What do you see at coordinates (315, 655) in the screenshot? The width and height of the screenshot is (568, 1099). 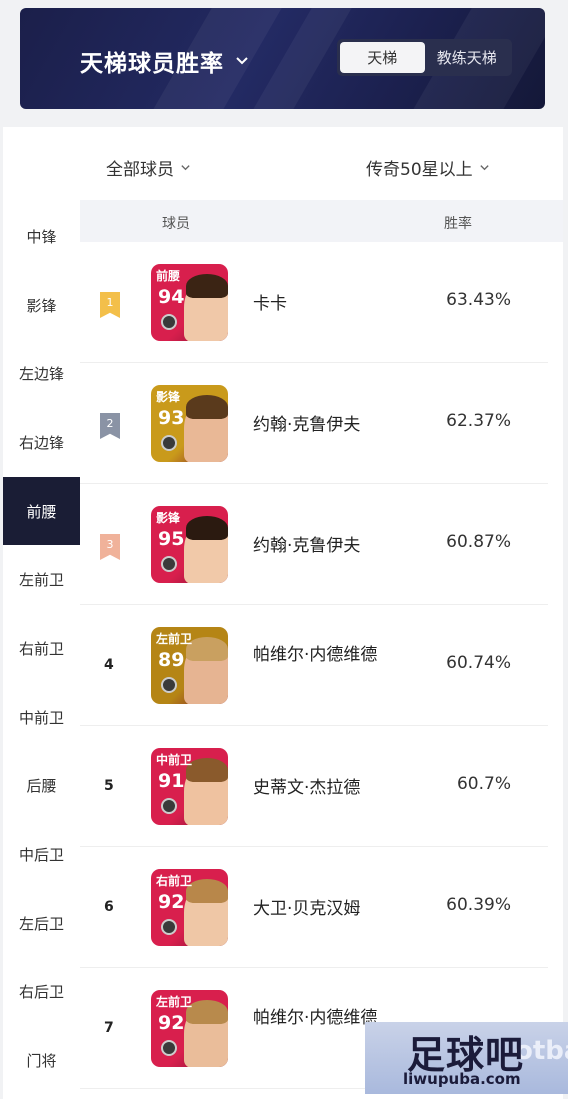 I see `player-name: 帕维尔·内德维德` at bounding box center [315, 655].